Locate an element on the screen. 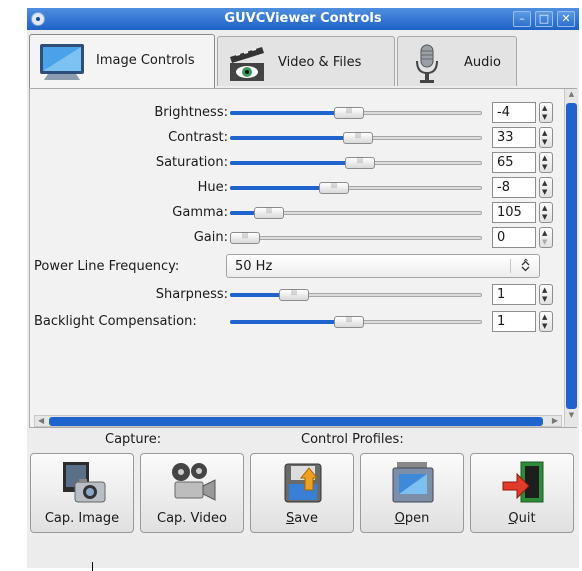  save-button: Save is located at coordinates (302, 493).